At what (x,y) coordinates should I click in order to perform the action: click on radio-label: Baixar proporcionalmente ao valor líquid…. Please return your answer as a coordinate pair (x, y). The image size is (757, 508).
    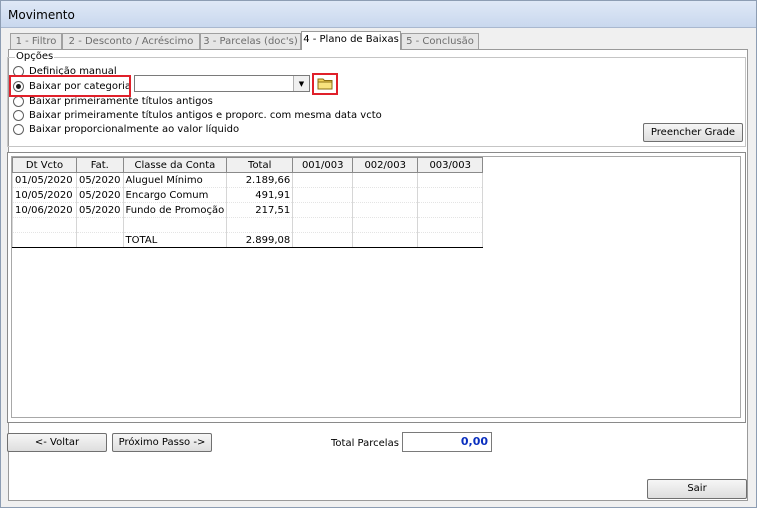
    Looking at the image, I should click on (134, 129).